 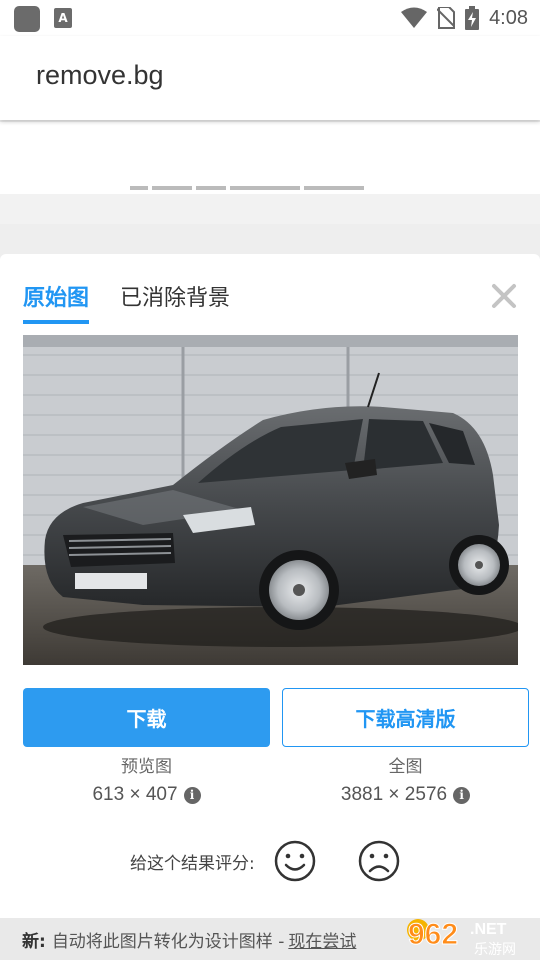 I want to click on preview-label: 预览图, so click(x=146, y=767).